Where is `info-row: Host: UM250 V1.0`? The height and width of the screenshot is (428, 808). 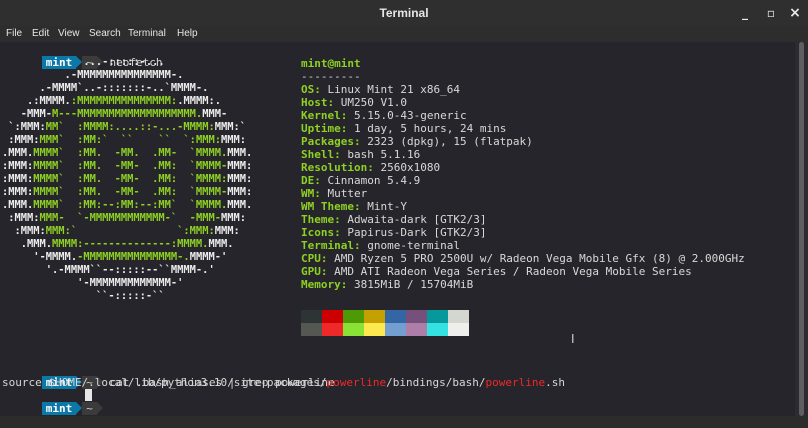 info-row: Host: UM250 V1.0 is located at coordinates (354, 102).